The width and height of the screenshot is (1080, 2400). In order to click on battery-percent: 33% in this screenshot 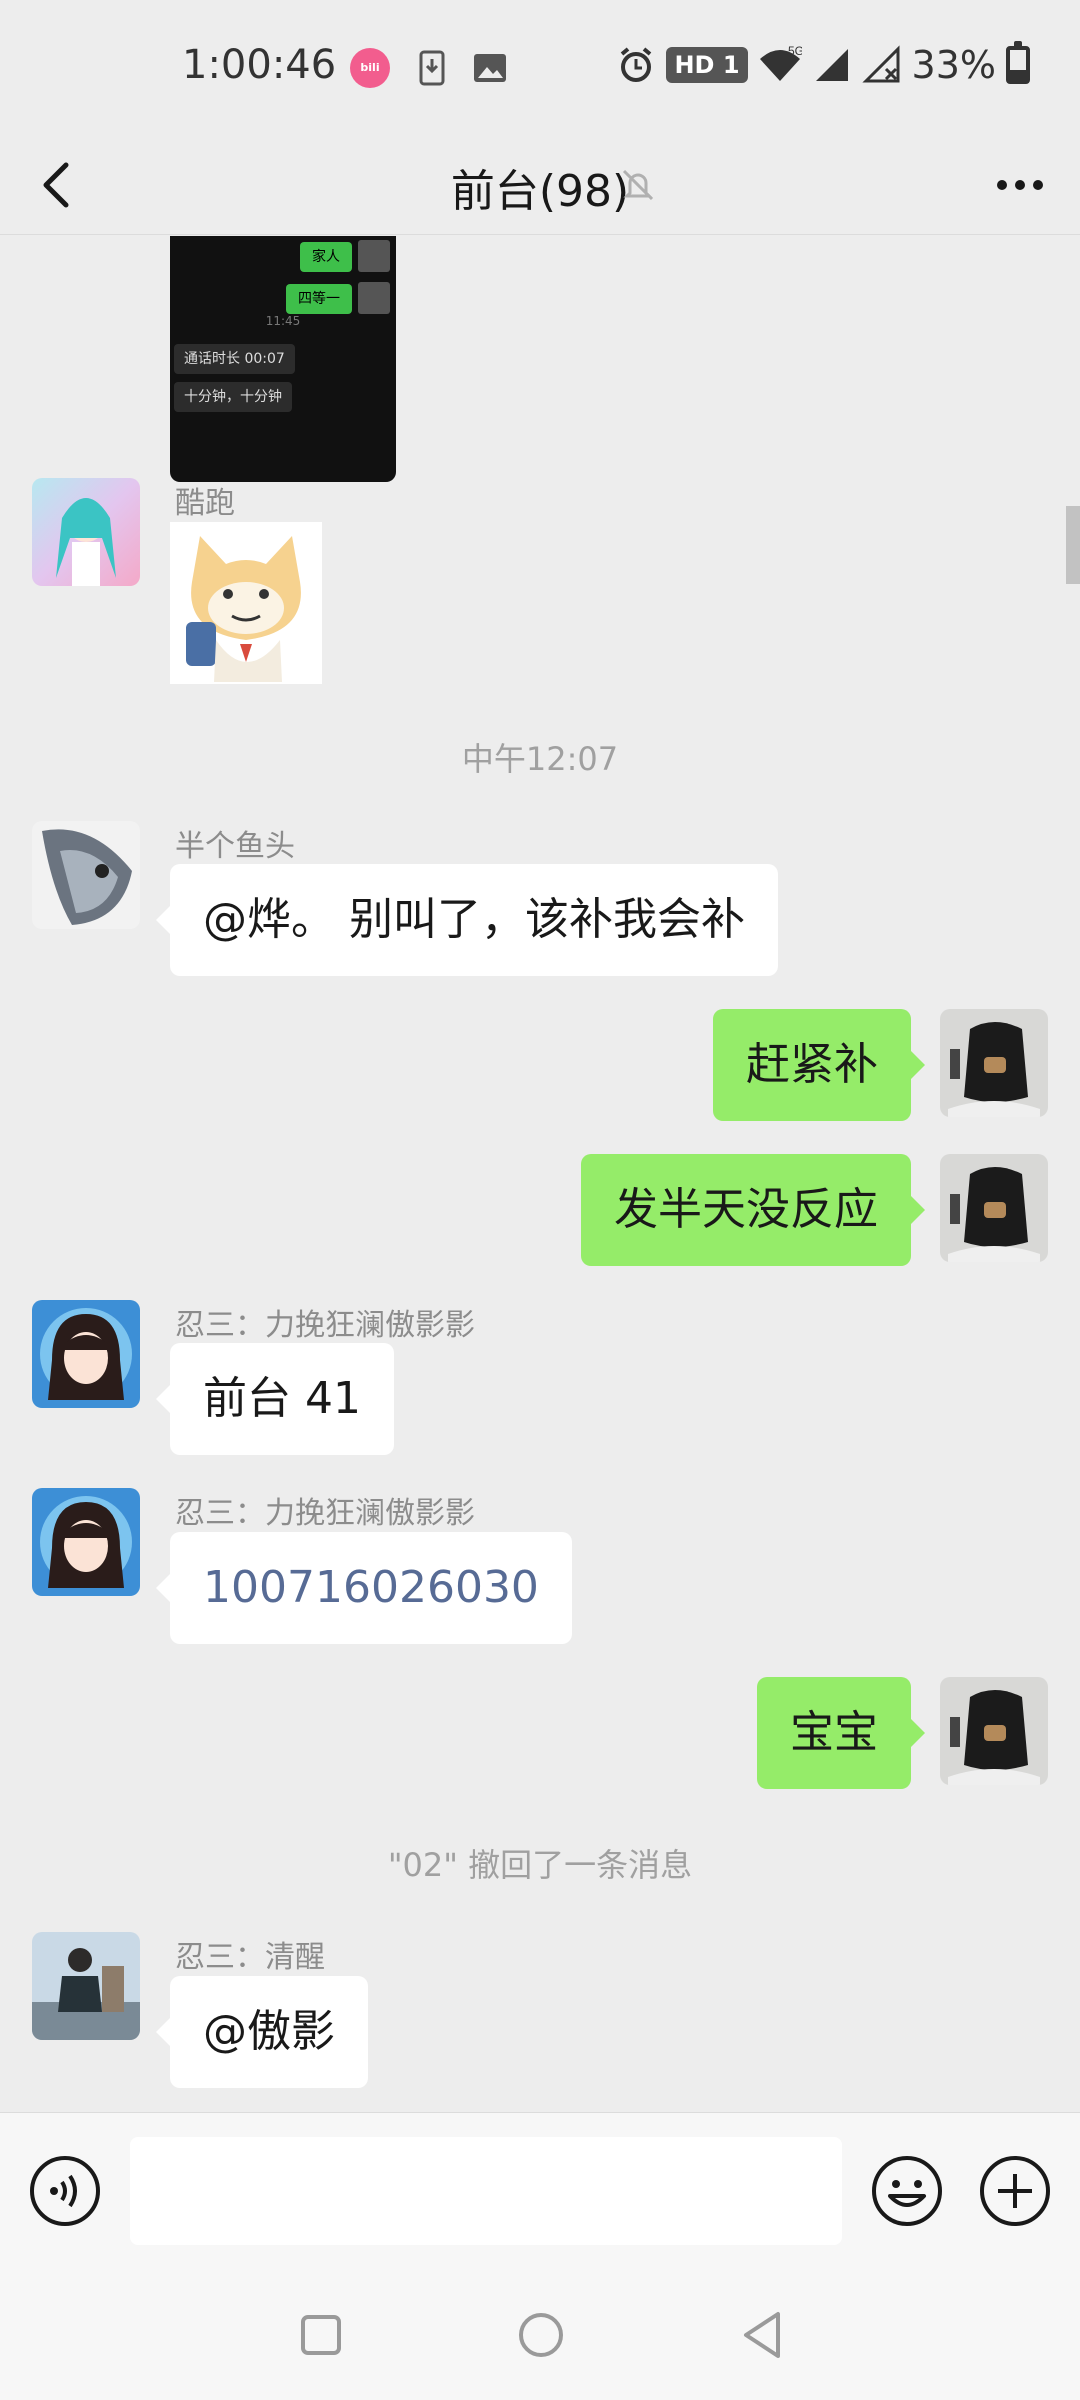, I will do `click(953, 65)`.